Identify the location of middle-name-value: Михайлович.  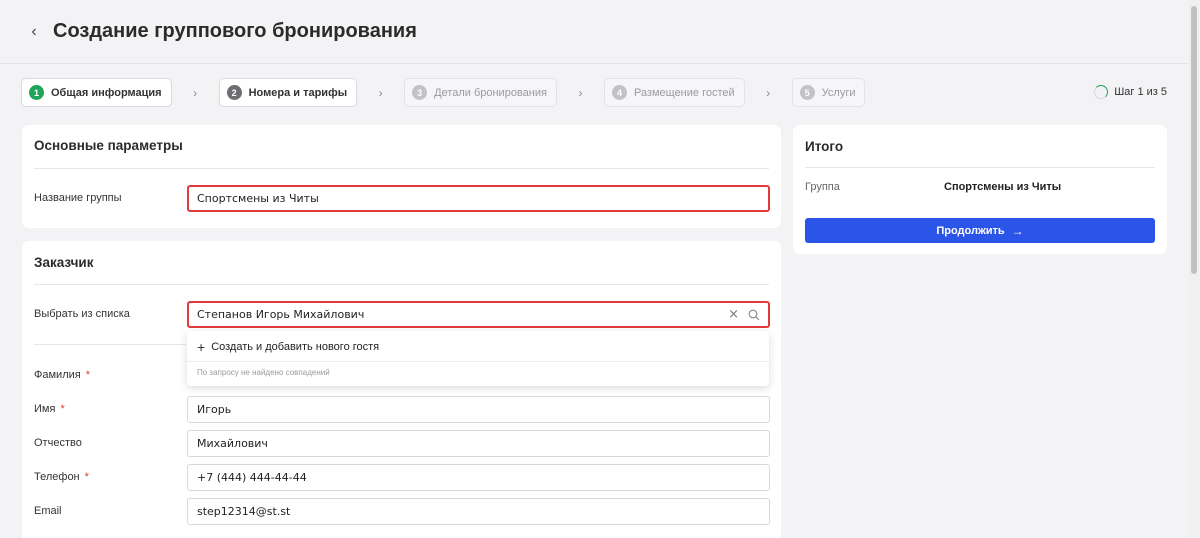
(232, 443).